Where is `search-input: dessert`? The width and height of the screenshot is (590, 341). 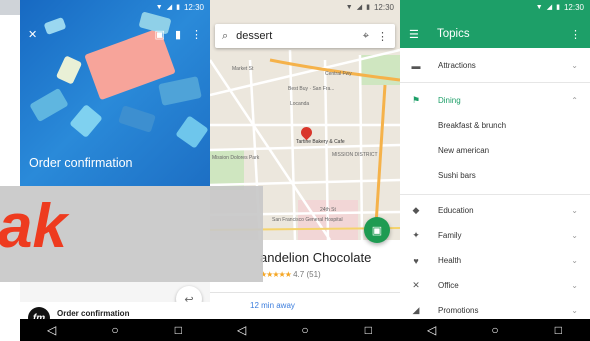
search-input: dessert is located at coordinates (295, 36).